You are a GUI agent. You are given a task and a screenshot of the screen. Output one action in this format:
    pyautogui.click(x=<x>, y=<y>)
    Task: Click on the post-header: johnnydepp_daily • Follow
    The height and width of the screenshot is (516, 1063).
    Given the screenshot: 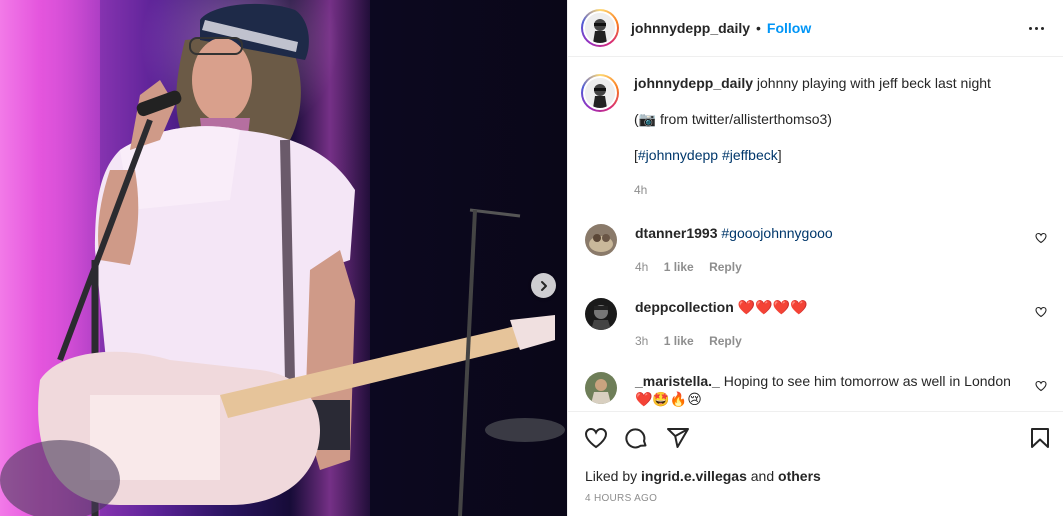 What is the action you would take?
    pyautogui.click(x=815, y=28)
    